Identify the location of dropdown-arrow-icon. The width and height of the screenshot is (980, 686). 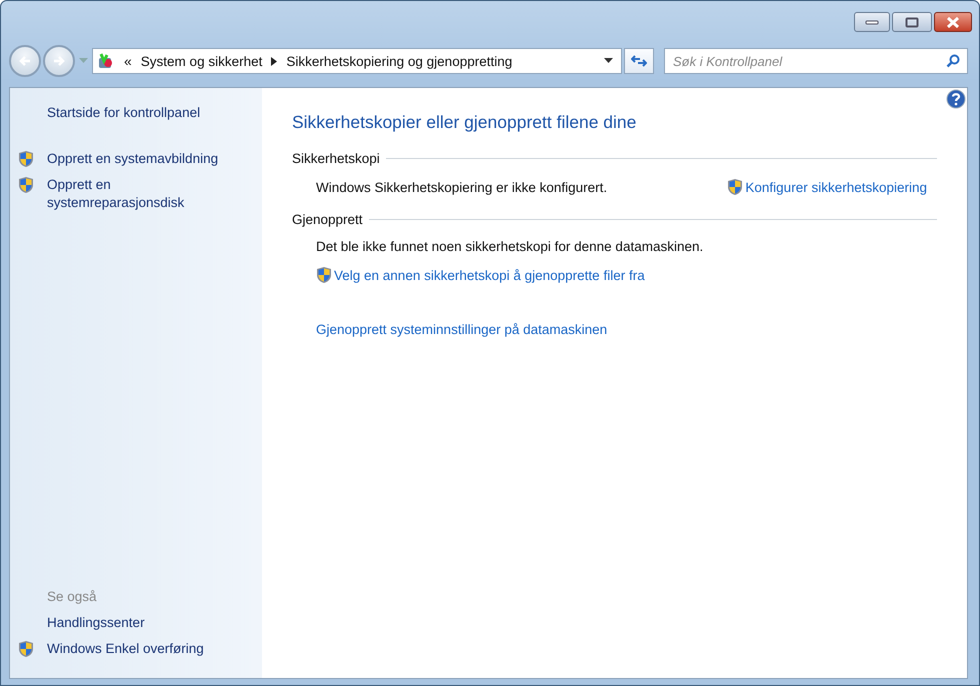
(608, 61).